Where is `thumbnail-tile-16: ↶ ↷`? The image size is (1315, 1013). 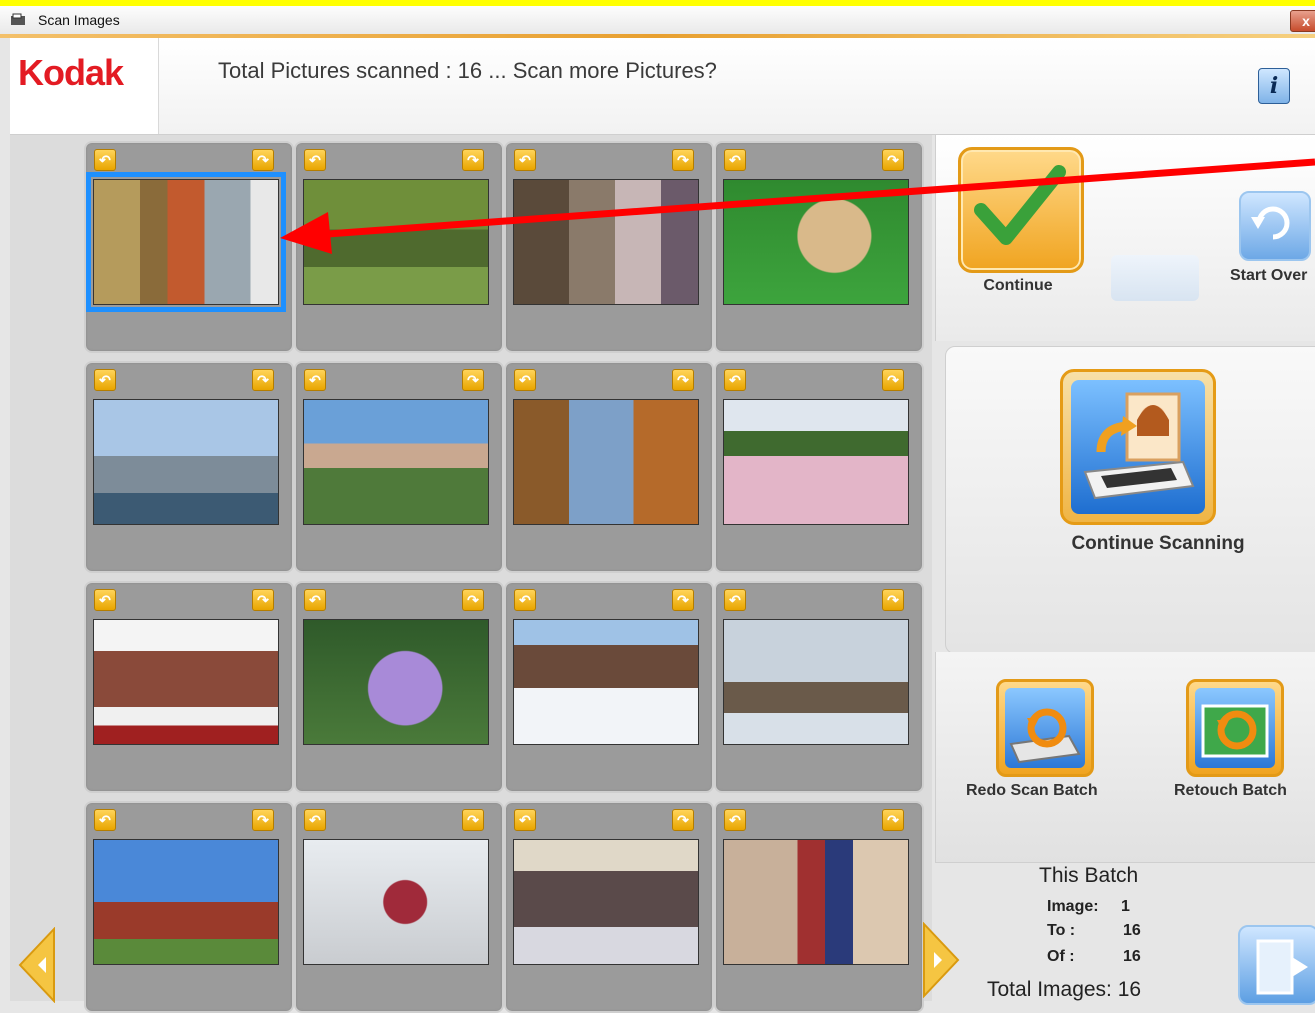
thumbnail-tile-16: ↶ ↷ is located at coordinates (819, 907).